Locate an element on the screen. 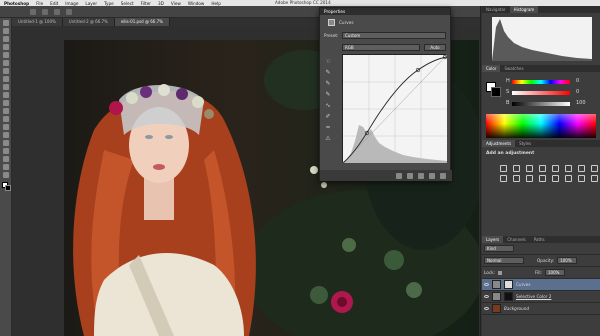  background-color-swatch is located at coordinates (8, 188).